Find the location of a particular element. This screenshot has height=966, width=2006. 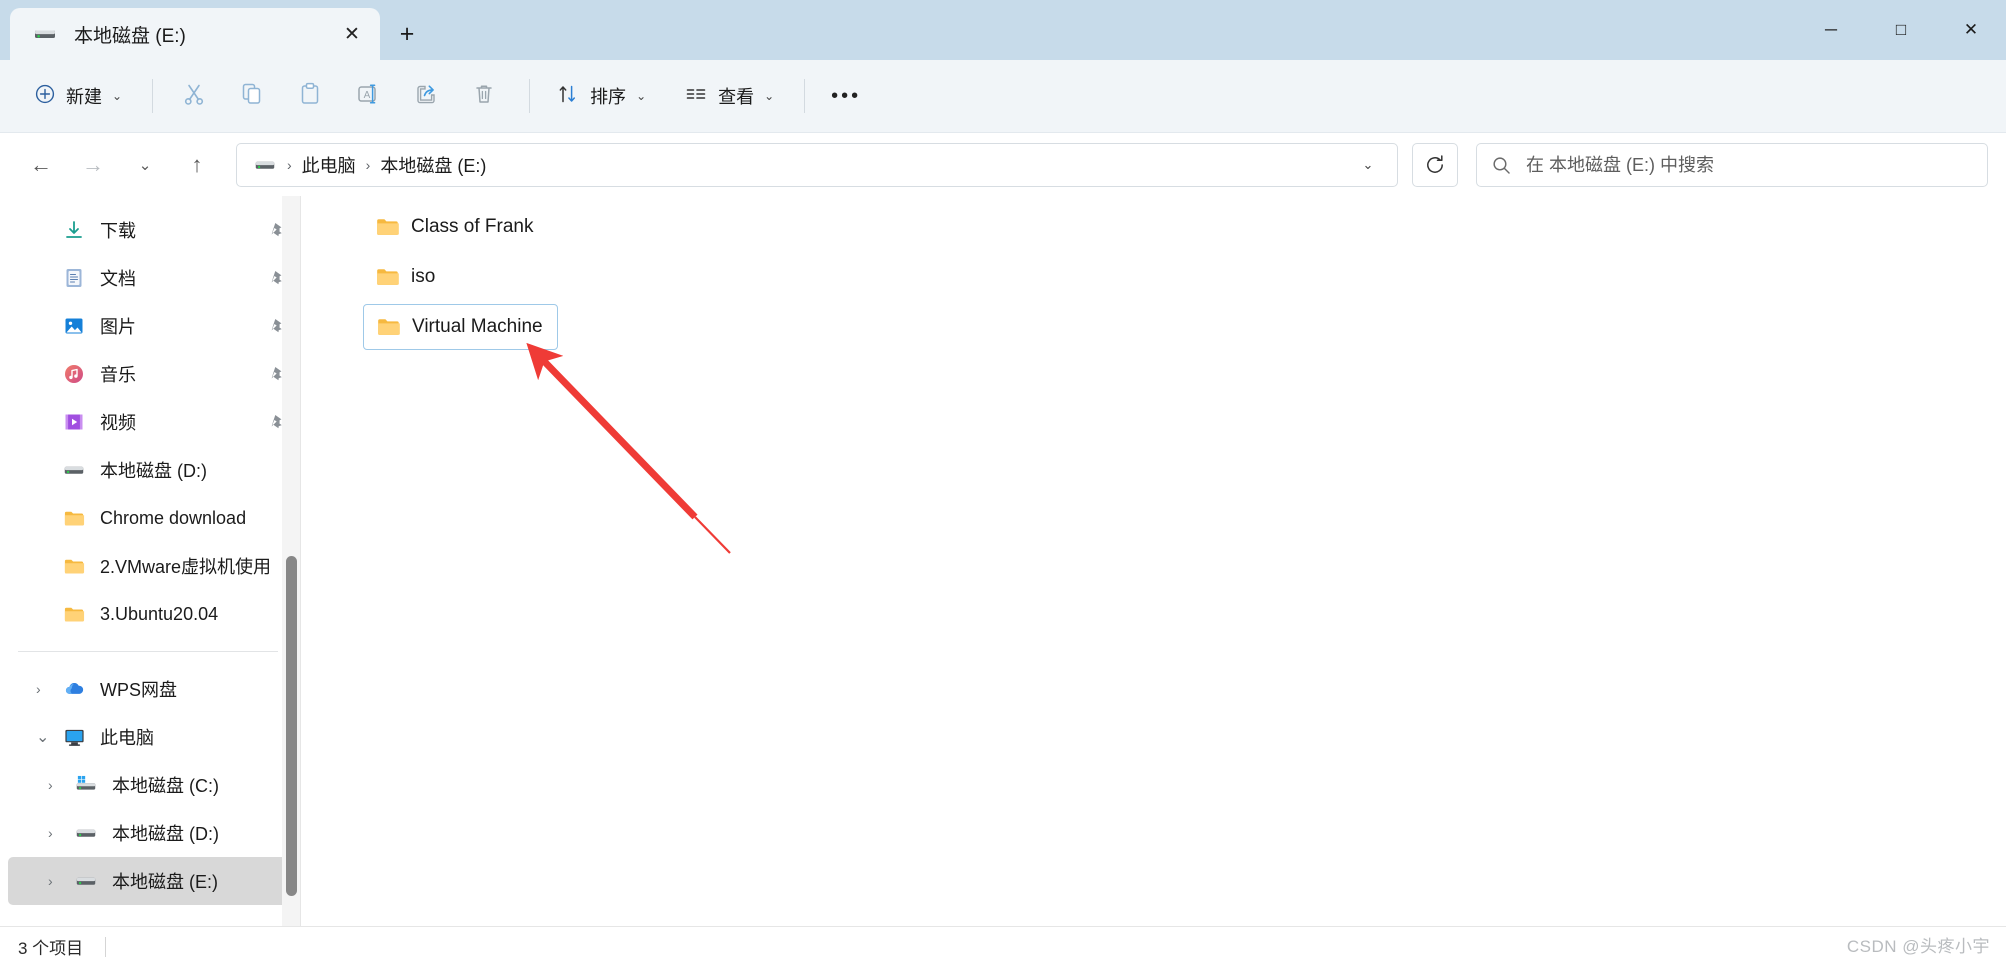

status-bar: 3 个项目 is located at coordinates (1003, 946).